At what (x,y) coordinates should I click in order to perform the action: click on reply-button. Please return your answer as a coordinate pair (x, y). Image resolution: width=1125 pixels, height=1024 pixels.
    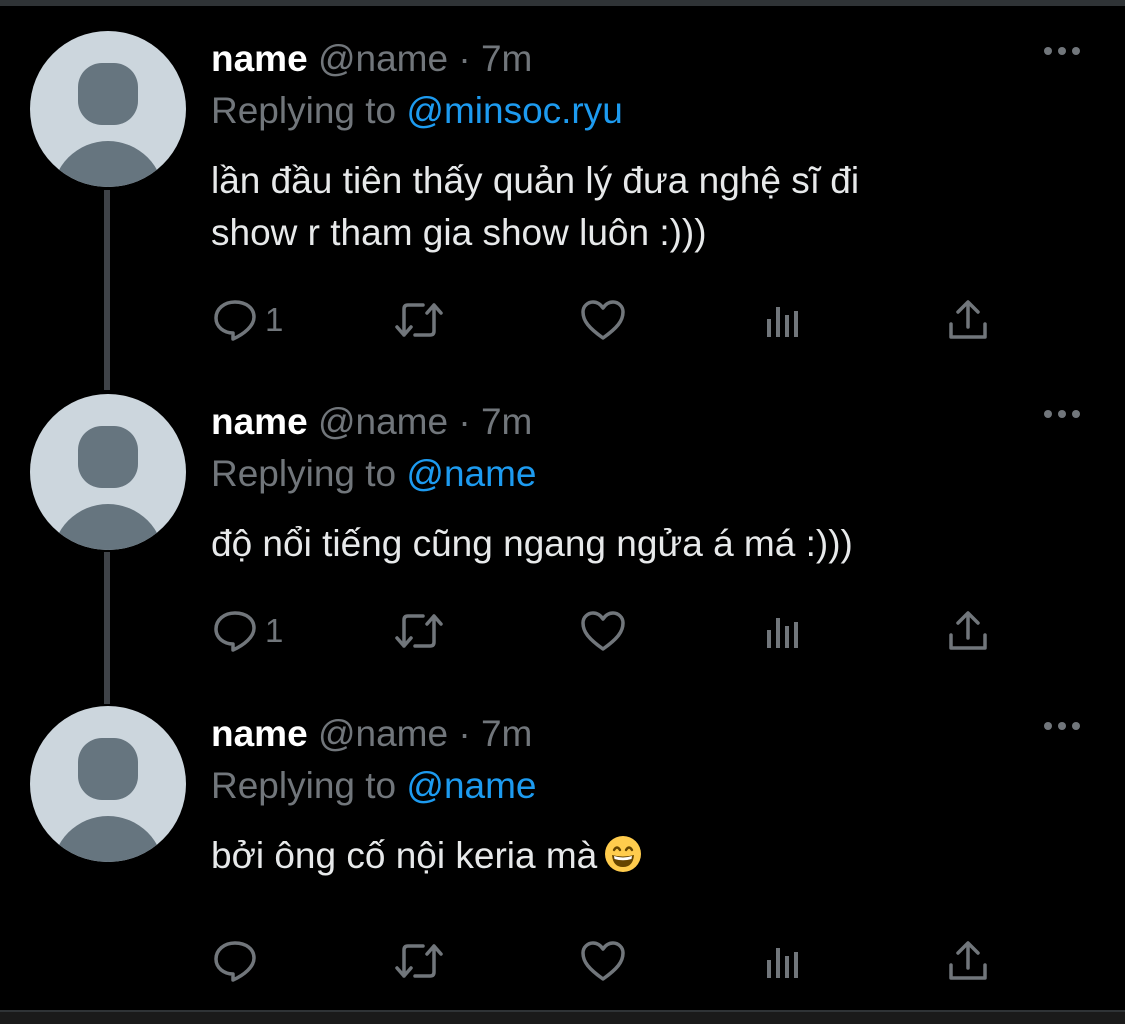
    Looking at the image, I should click on (238, 961).